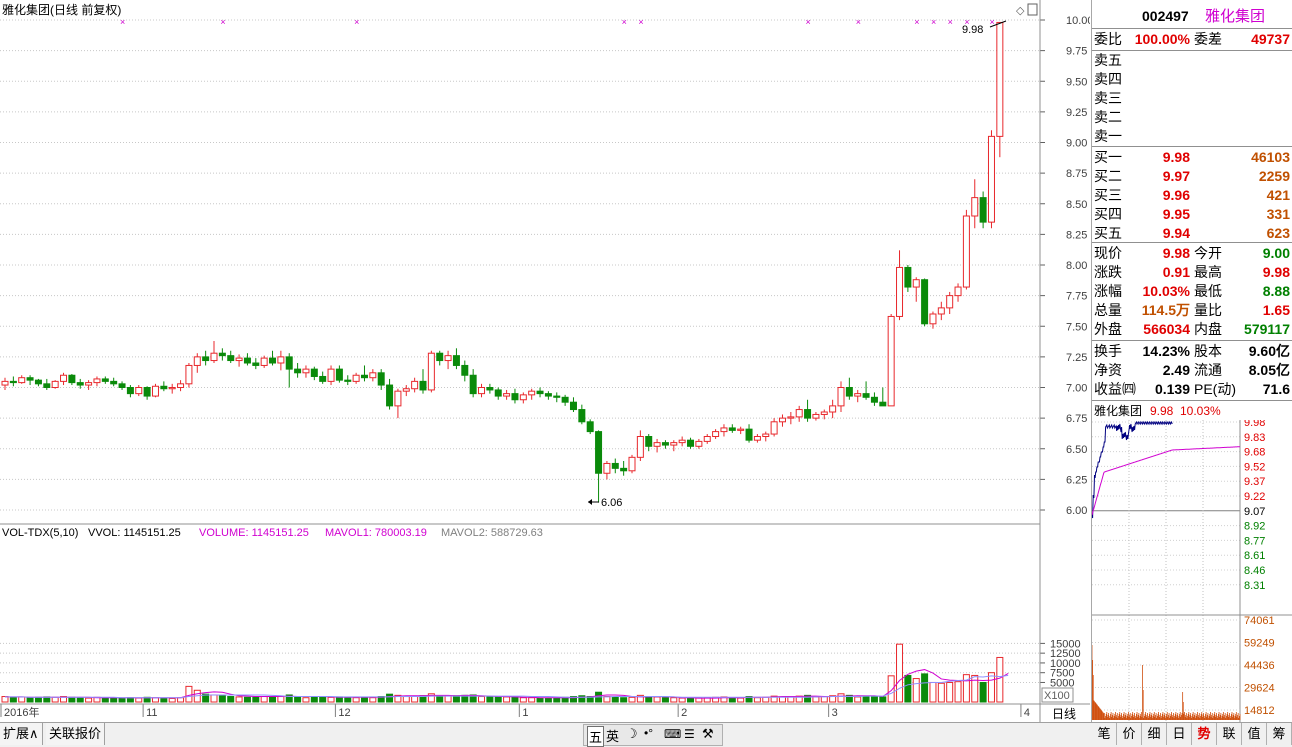 This screenshot has height=747, width=1292. I want to click on stat-row: 现价 9.98 今开 9.00, so click(1192, 253).